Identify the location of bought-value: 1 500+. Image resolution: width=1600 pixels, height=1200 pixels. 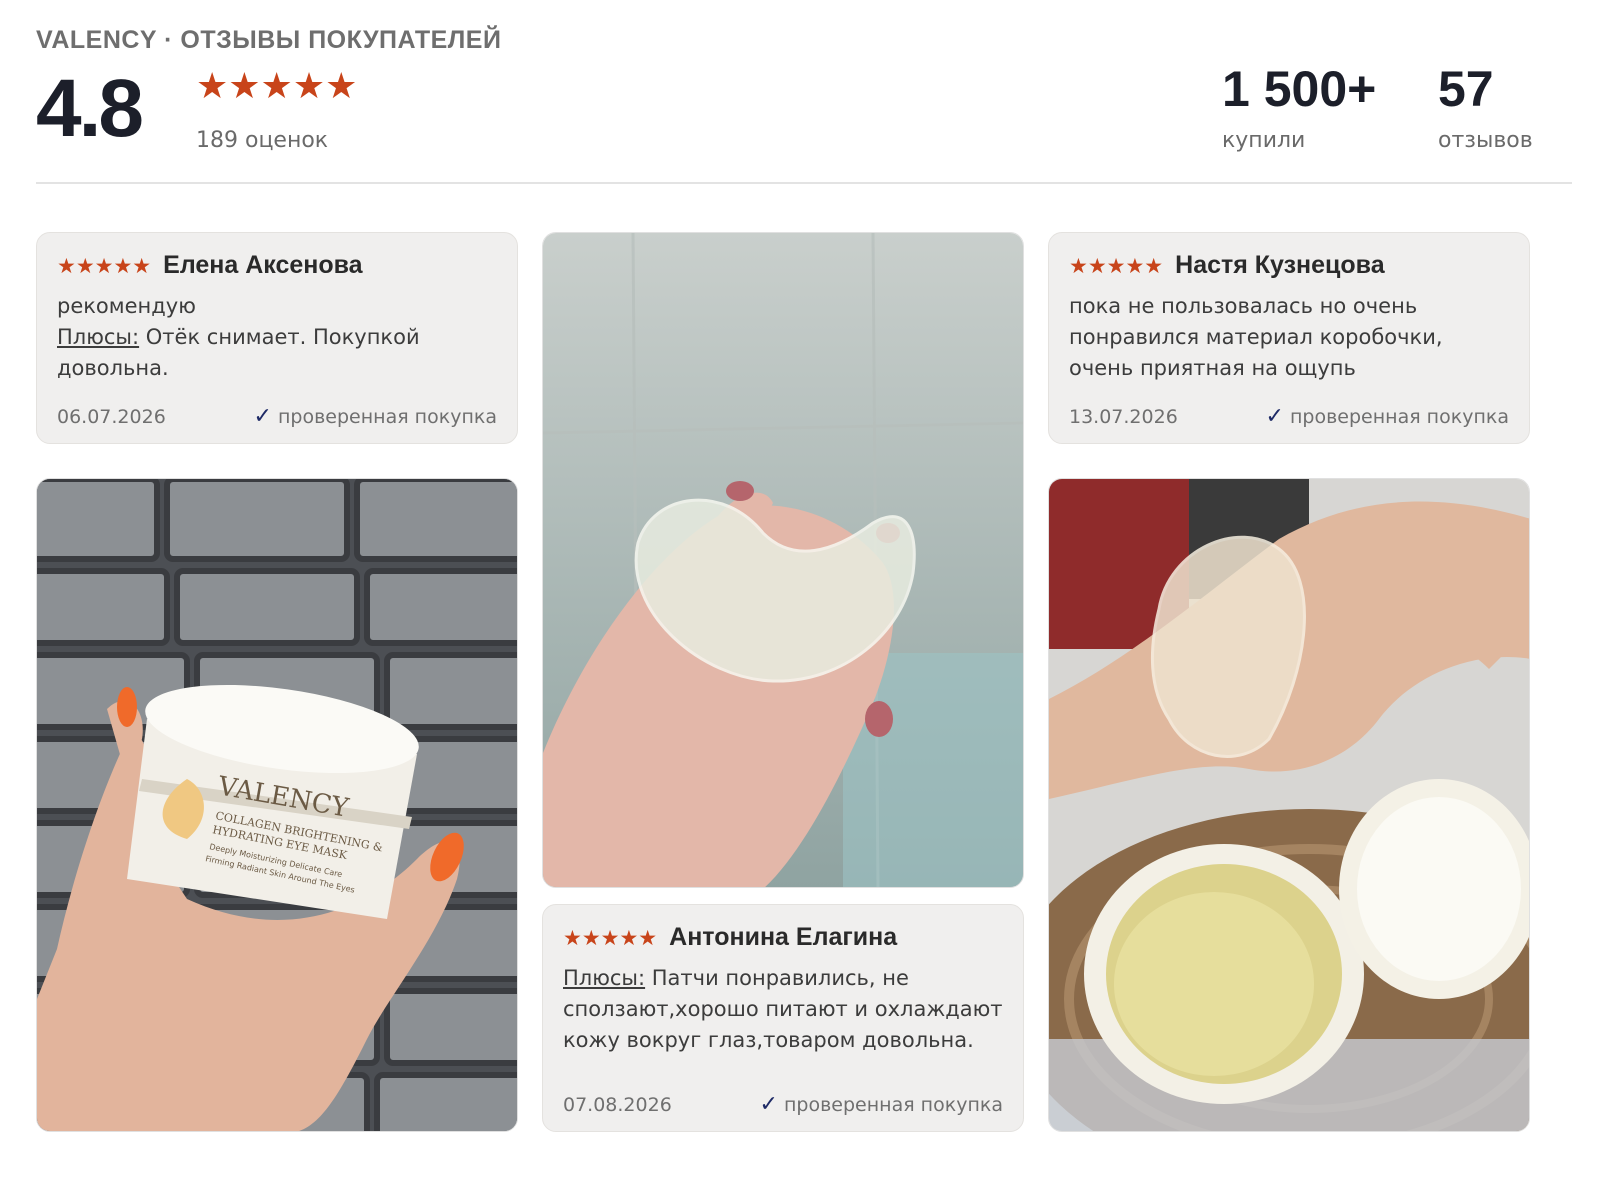
(1299, 89).